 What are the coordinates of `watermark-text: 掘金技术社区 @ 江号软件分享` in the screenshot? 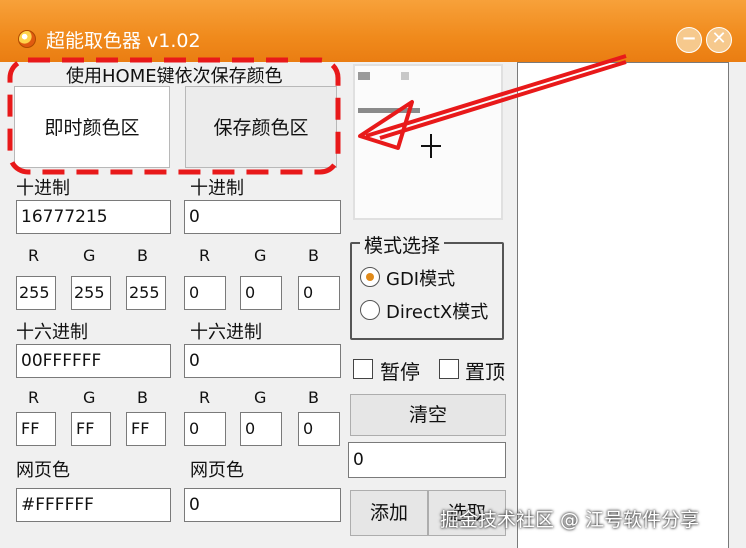 It's located at (570, 520).